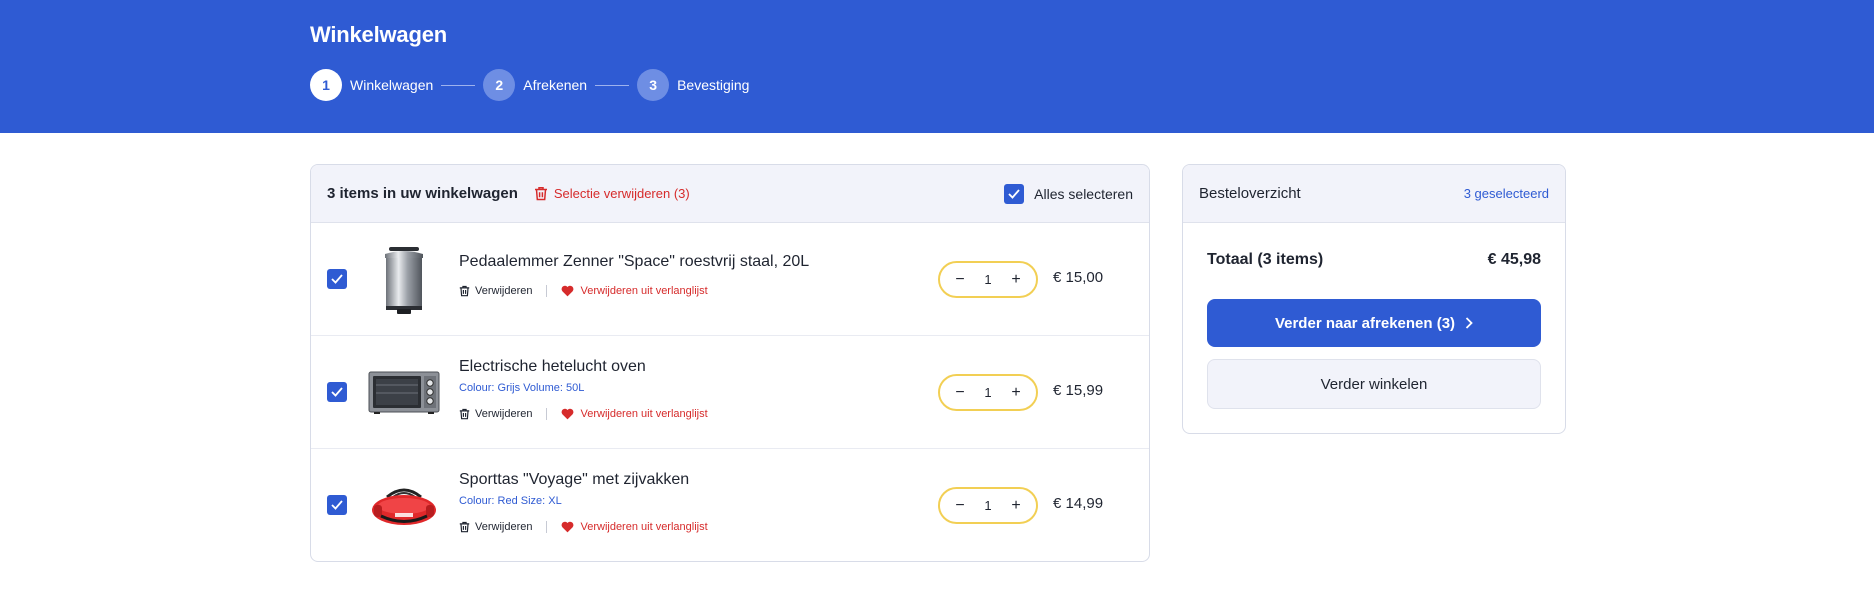  I want to click on product-image-sports-bag, so click(404, 506).